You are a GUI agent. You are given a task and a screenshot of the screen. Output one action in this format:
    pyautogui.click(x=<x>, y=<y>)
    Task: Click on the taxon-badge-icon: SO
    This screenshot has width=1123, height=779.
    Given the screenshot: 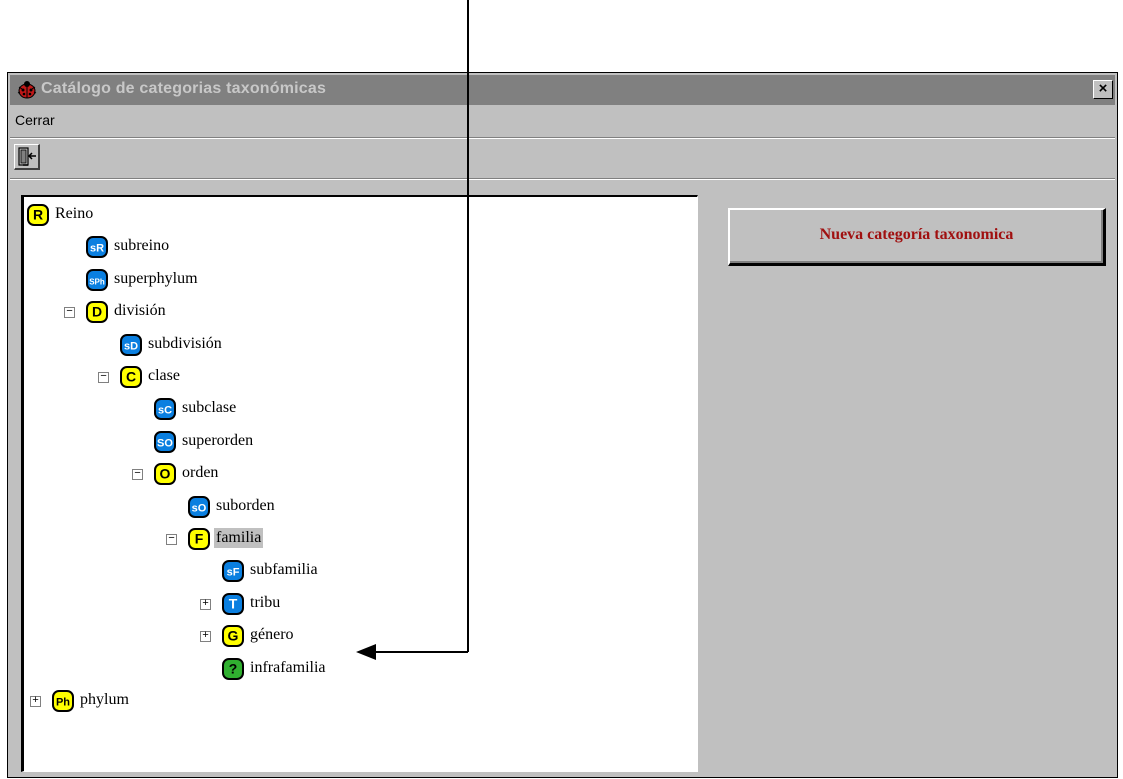 What is the action you would take?
    pyautogui.click(x=165, y=441)
    